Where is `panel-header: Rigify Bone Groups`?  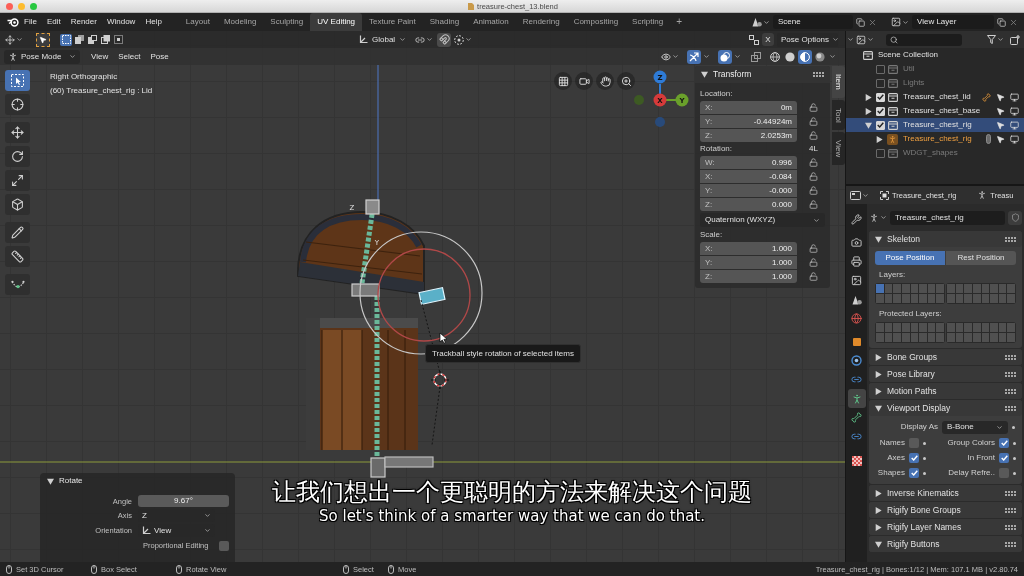 panel-header: Rigify Bone Groups is located at coordinates (945, 510).